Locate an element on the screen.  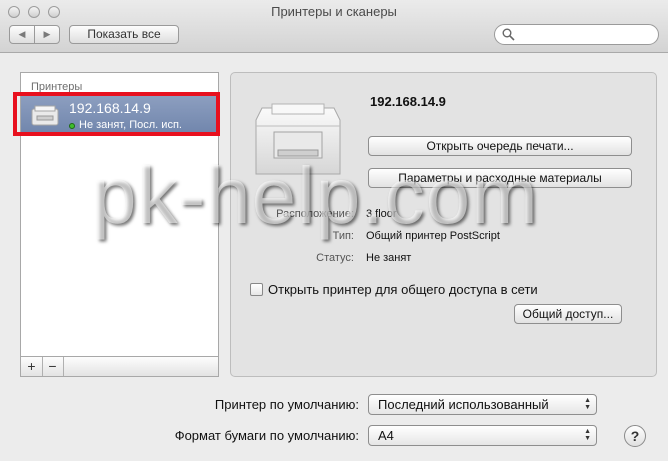
help-button: ? is located at coordinates (635, 436).